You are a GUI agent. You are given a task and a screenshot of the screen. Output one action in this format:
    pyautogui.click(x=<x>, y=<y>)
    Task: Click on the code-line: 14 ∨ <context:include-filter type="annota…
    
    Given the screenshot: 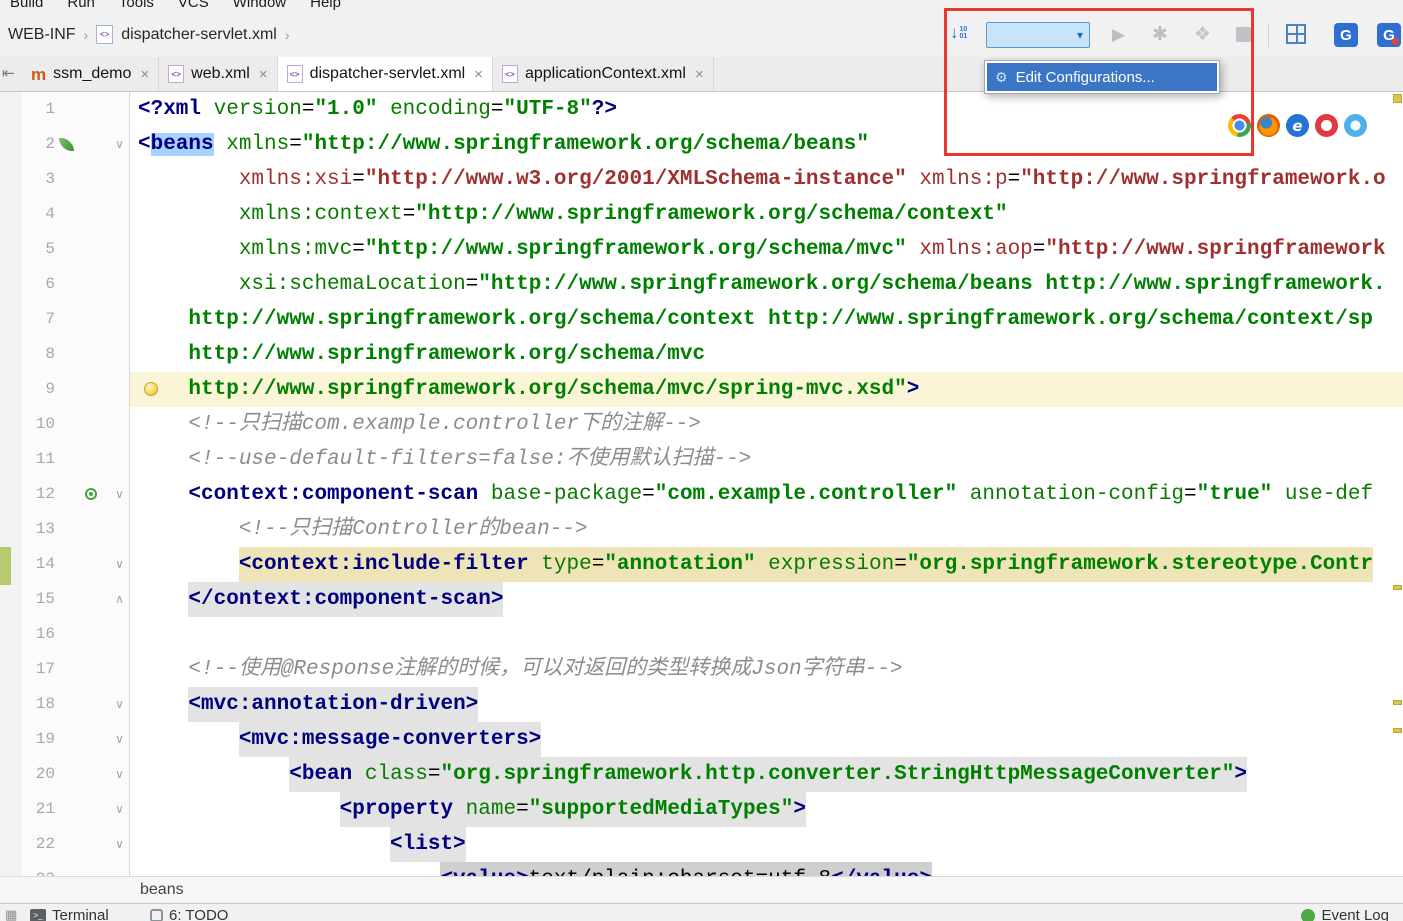 What is the action you would take?
    pyautogui.click(x=712, y=564)
    